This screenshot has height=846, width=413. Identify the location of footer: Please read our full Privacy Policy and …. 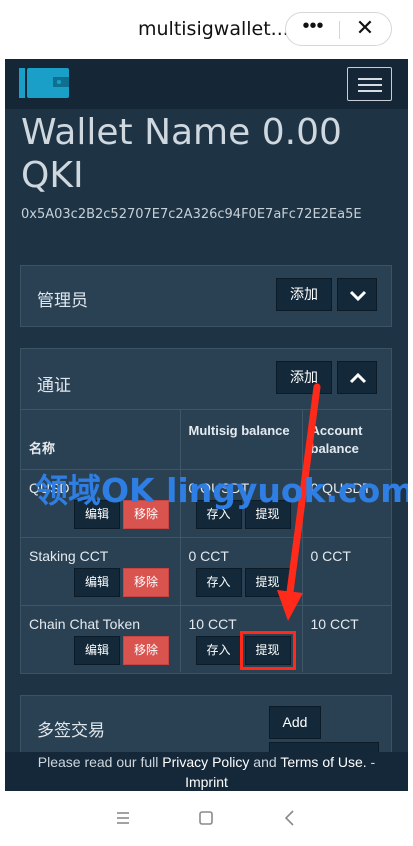
(206, 771).